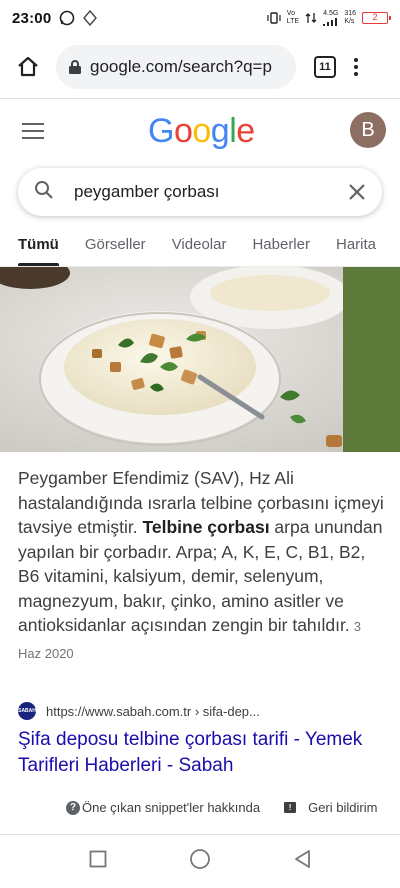 The height and width of the screenshot is (888, 400). Describe the element at coordinates (331, 13) in the screenshot. I see `signal-label: 4.5G` at that location.